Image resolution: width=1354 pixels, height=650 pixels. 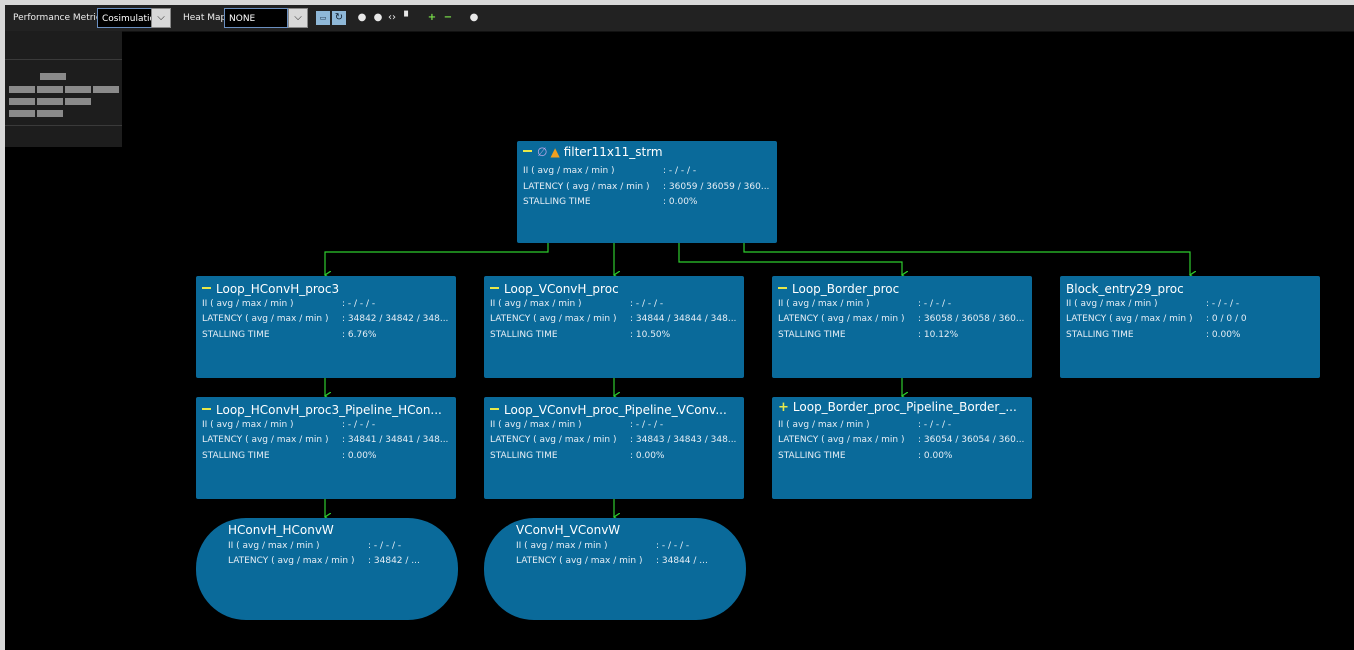 What do you see at coordinates (437, 259) in the screenshot?
I see `edge-top-hconv` at bounding box center [437, 259].